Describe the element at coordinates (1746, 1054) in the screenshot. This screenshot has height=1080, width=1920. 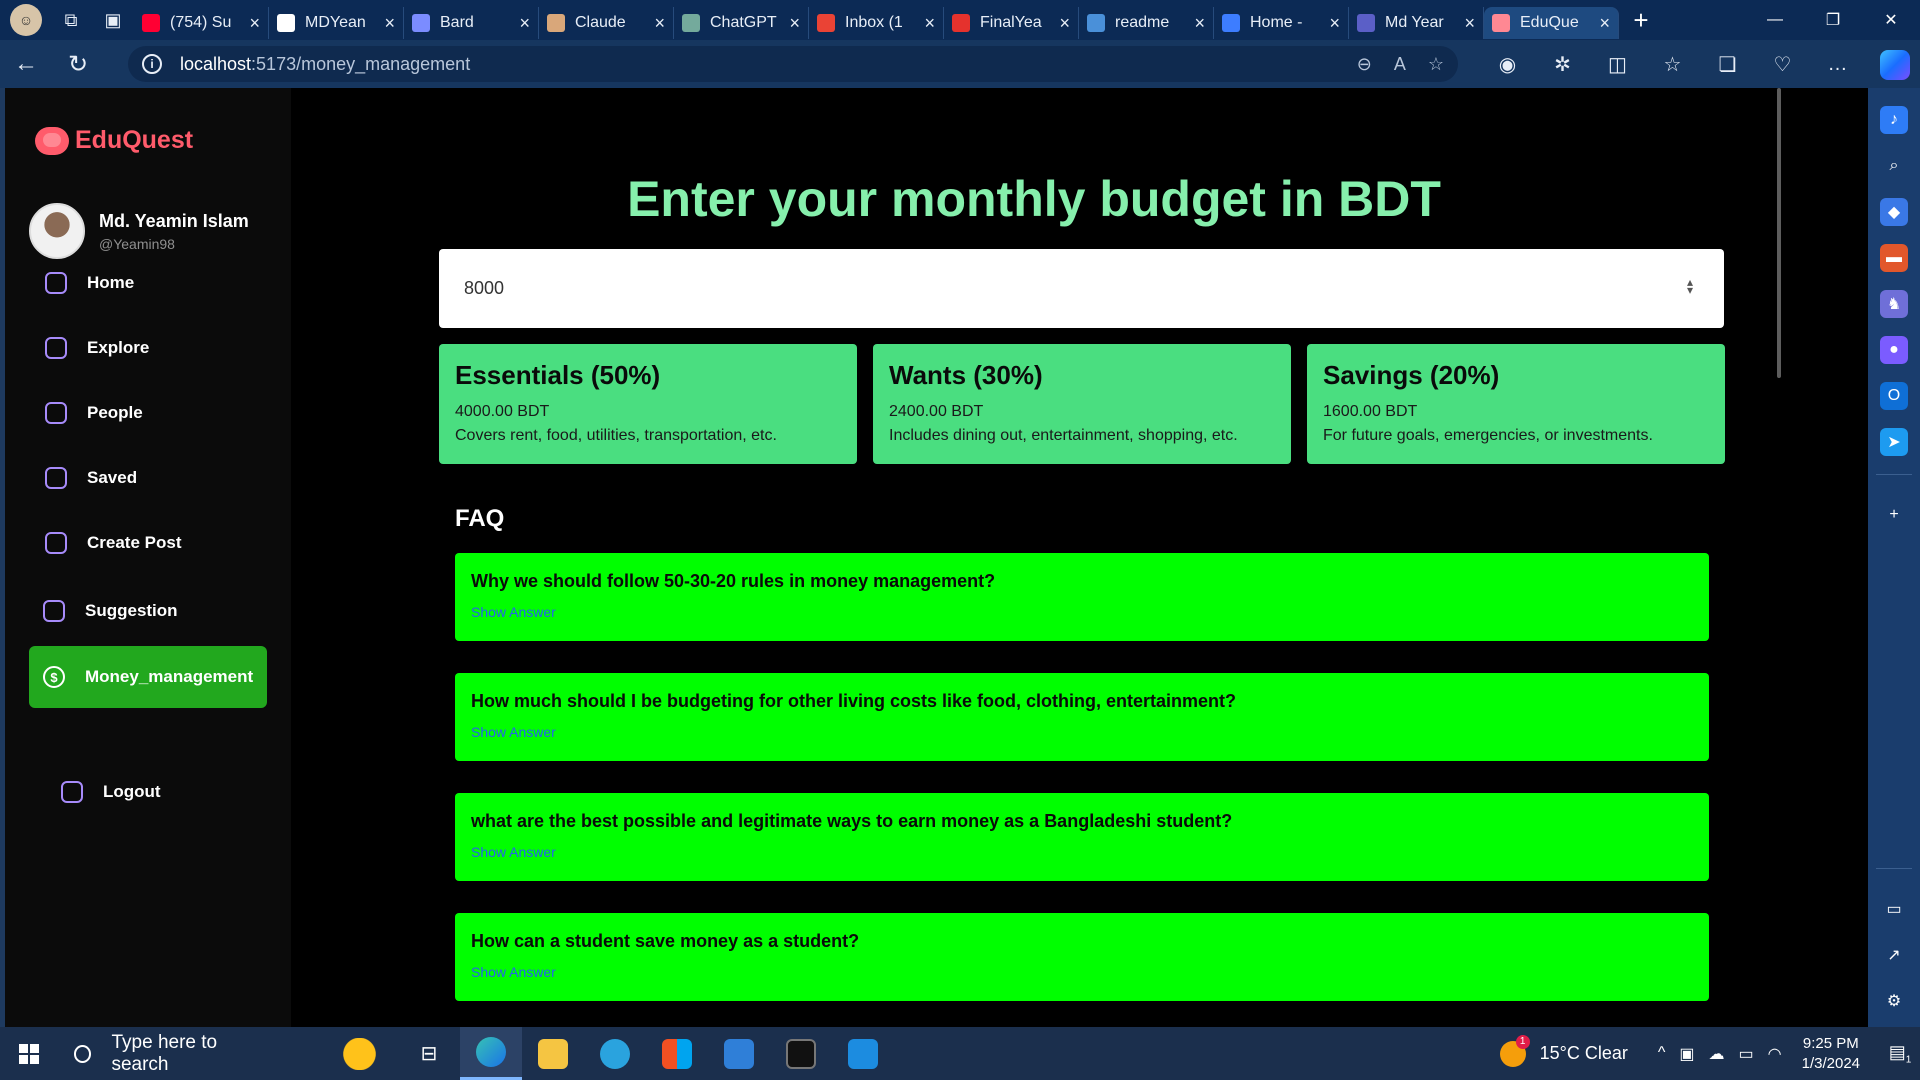
I see `battery-icon: ▭` at that location.